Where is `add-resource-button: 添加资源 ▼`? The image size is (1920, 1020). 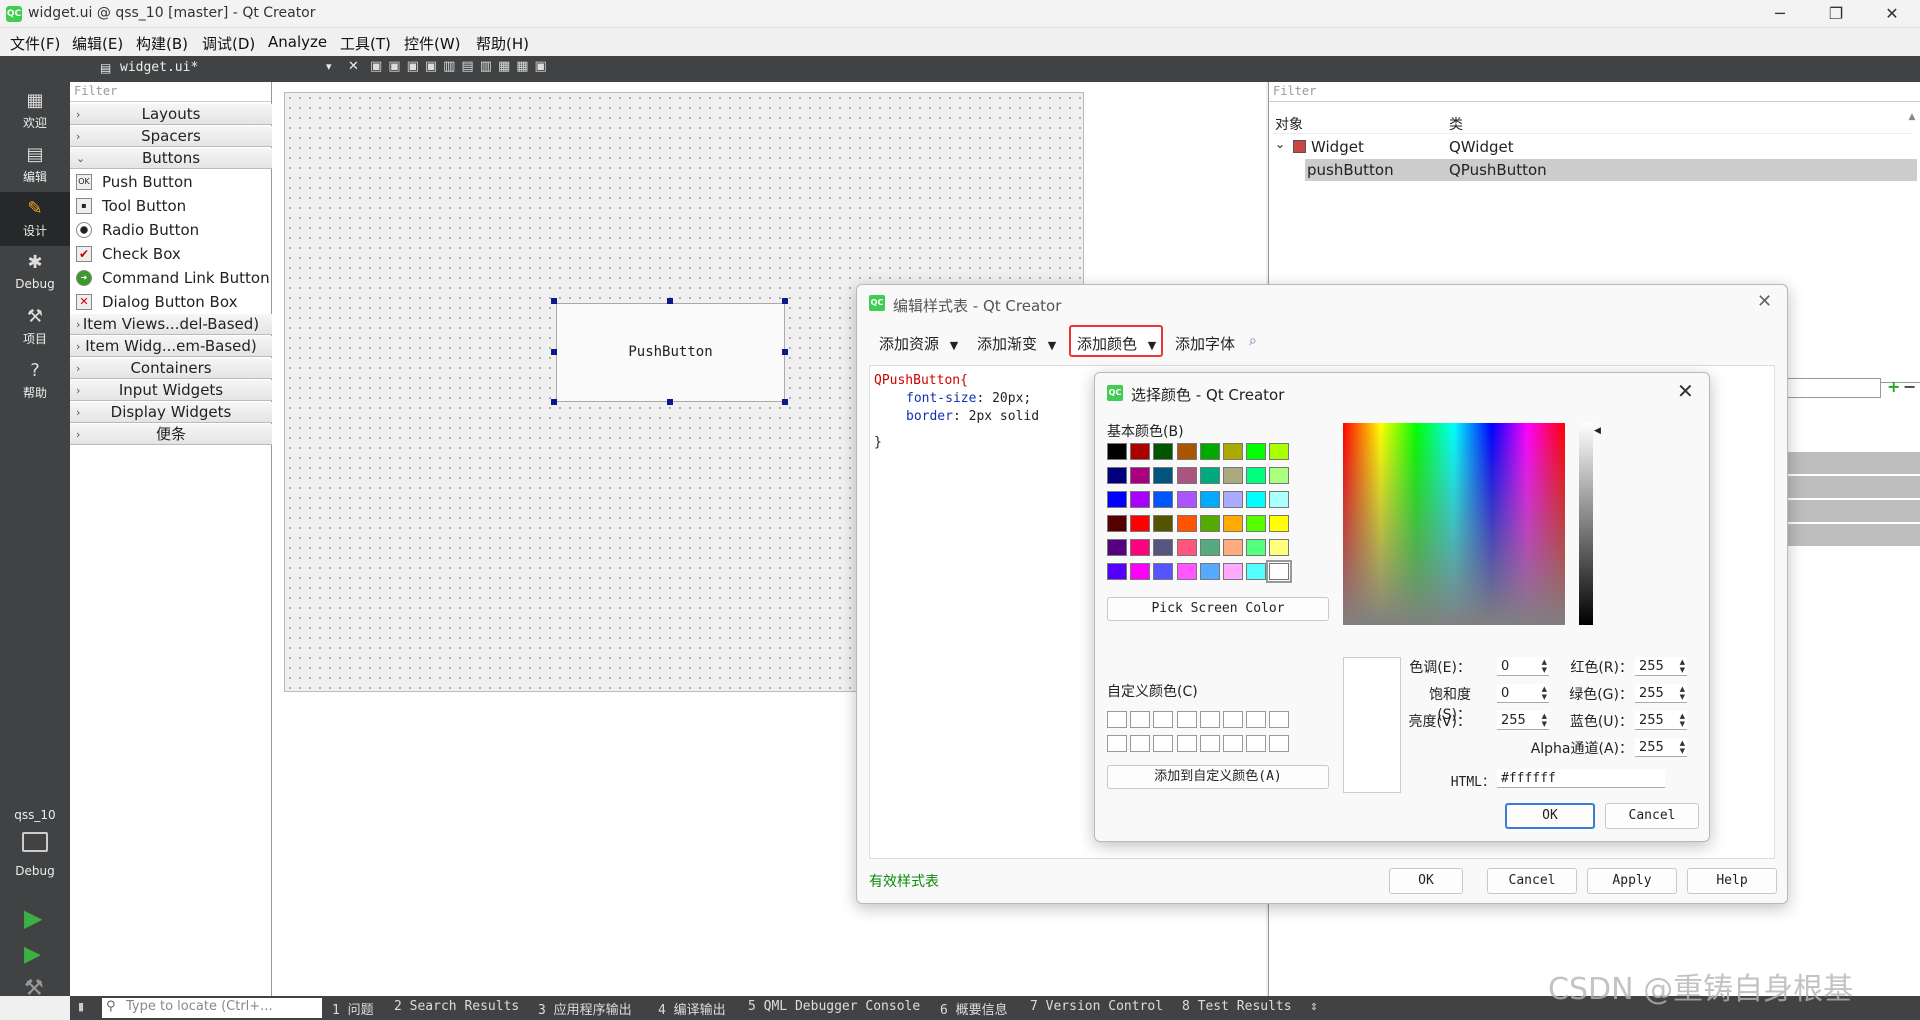
add-resource-button: 添加资源 ▼ is located at coordinates (918, 343).